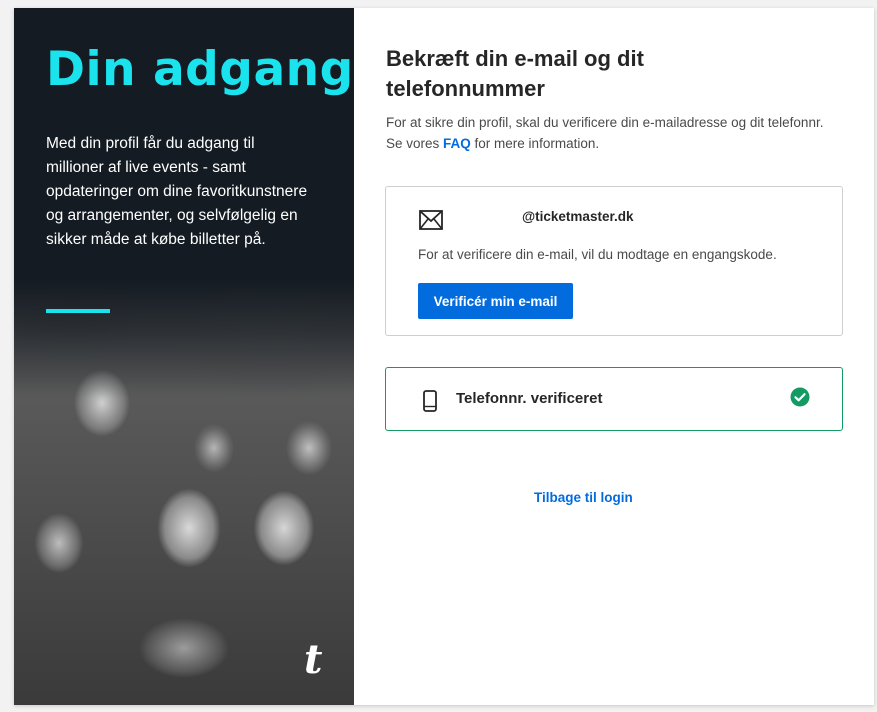  I want to click on phone-verified-box: Telefonnr. verificeret, so click(614, 399).